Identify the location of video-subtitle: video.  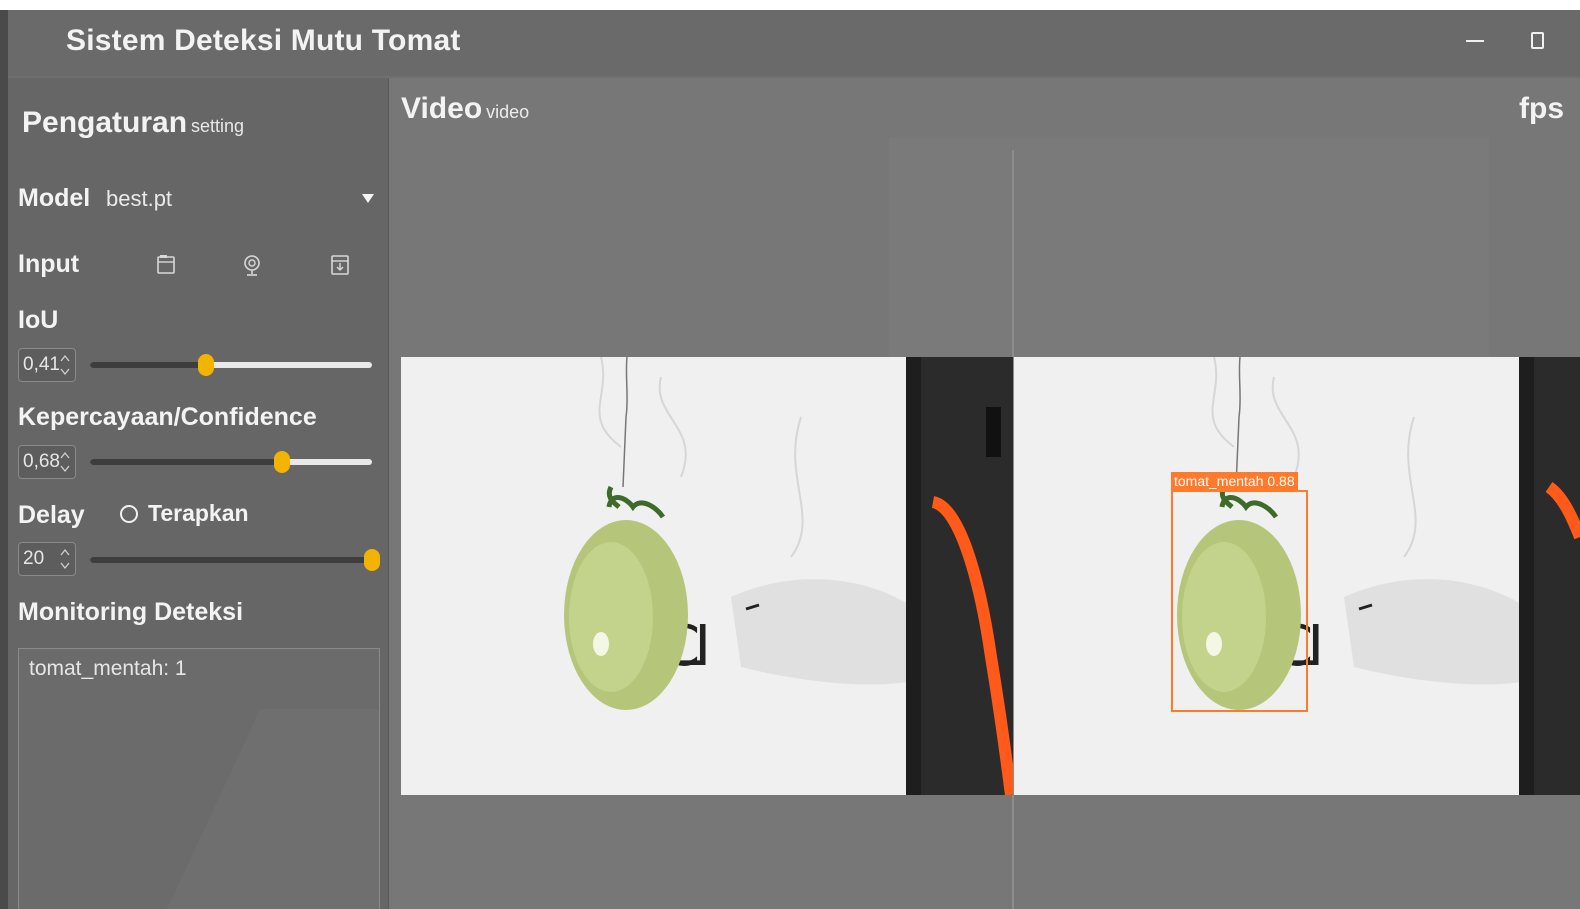
(508, 112).